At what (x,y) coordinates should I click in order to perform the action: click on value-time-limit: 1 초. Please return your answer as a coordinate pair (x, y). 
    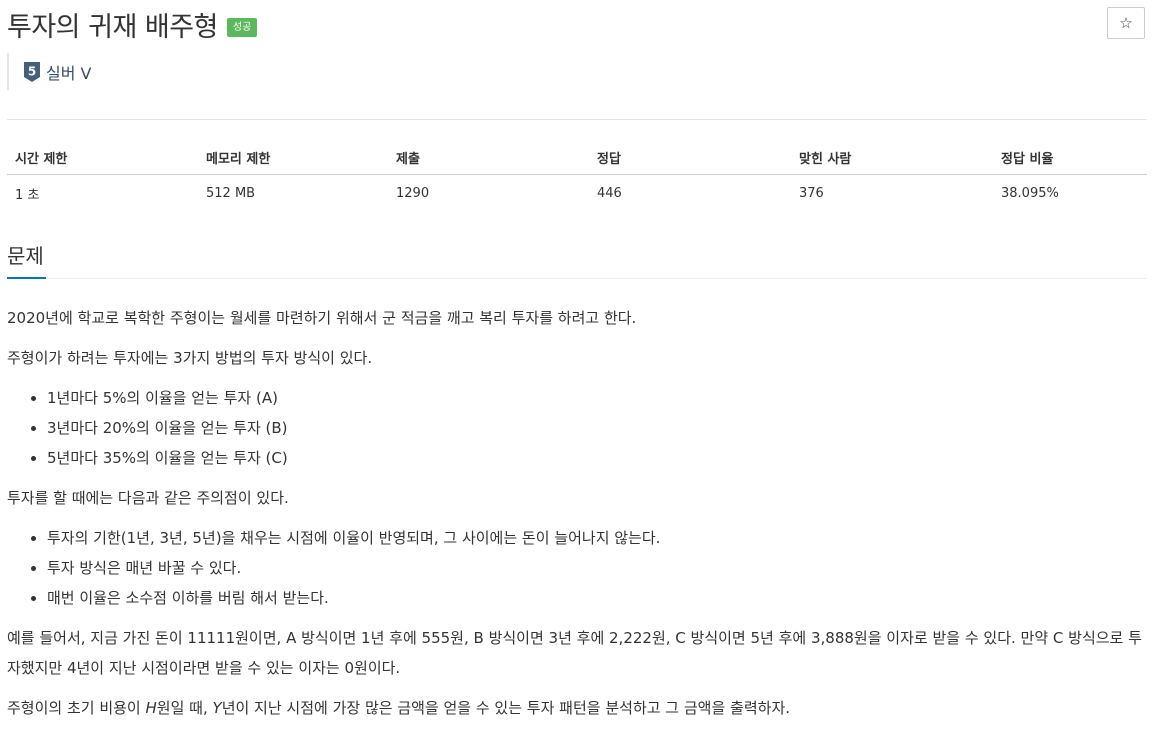
    Looking at the image, I should click on (27, 195).